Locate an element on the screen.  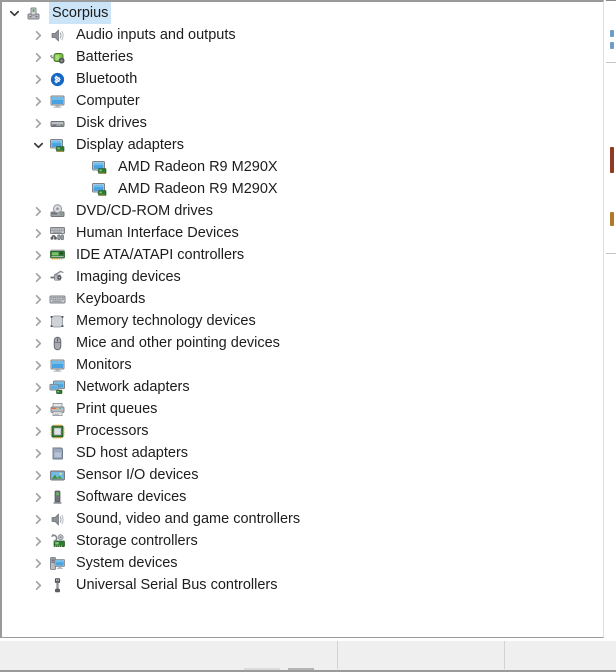
tree-node: Computer is located at coordinates (302, 101).